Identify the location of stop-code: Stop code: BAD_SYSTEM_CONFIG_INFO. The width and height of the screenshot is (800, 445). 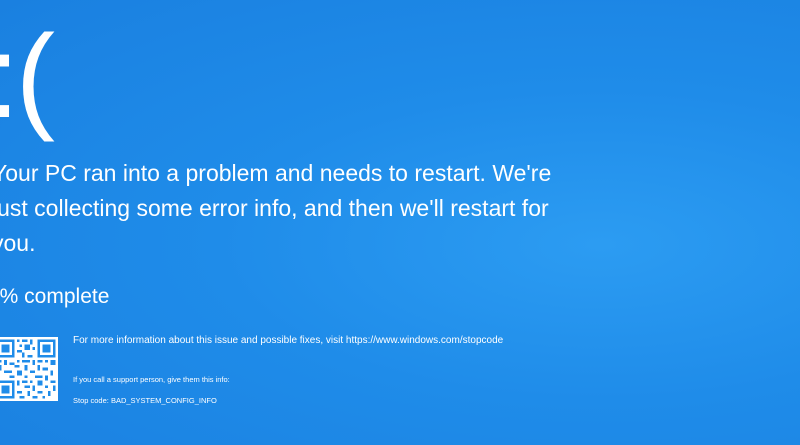
(145, 400).